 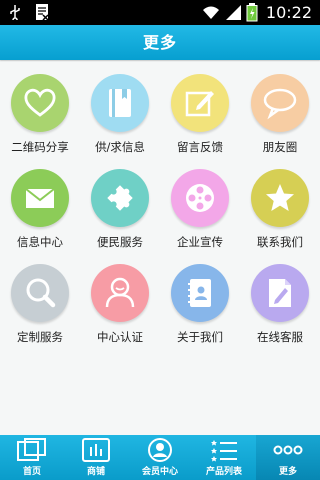 I want to click on tab-member-center: 会员中心, so click(x=160, y=457).